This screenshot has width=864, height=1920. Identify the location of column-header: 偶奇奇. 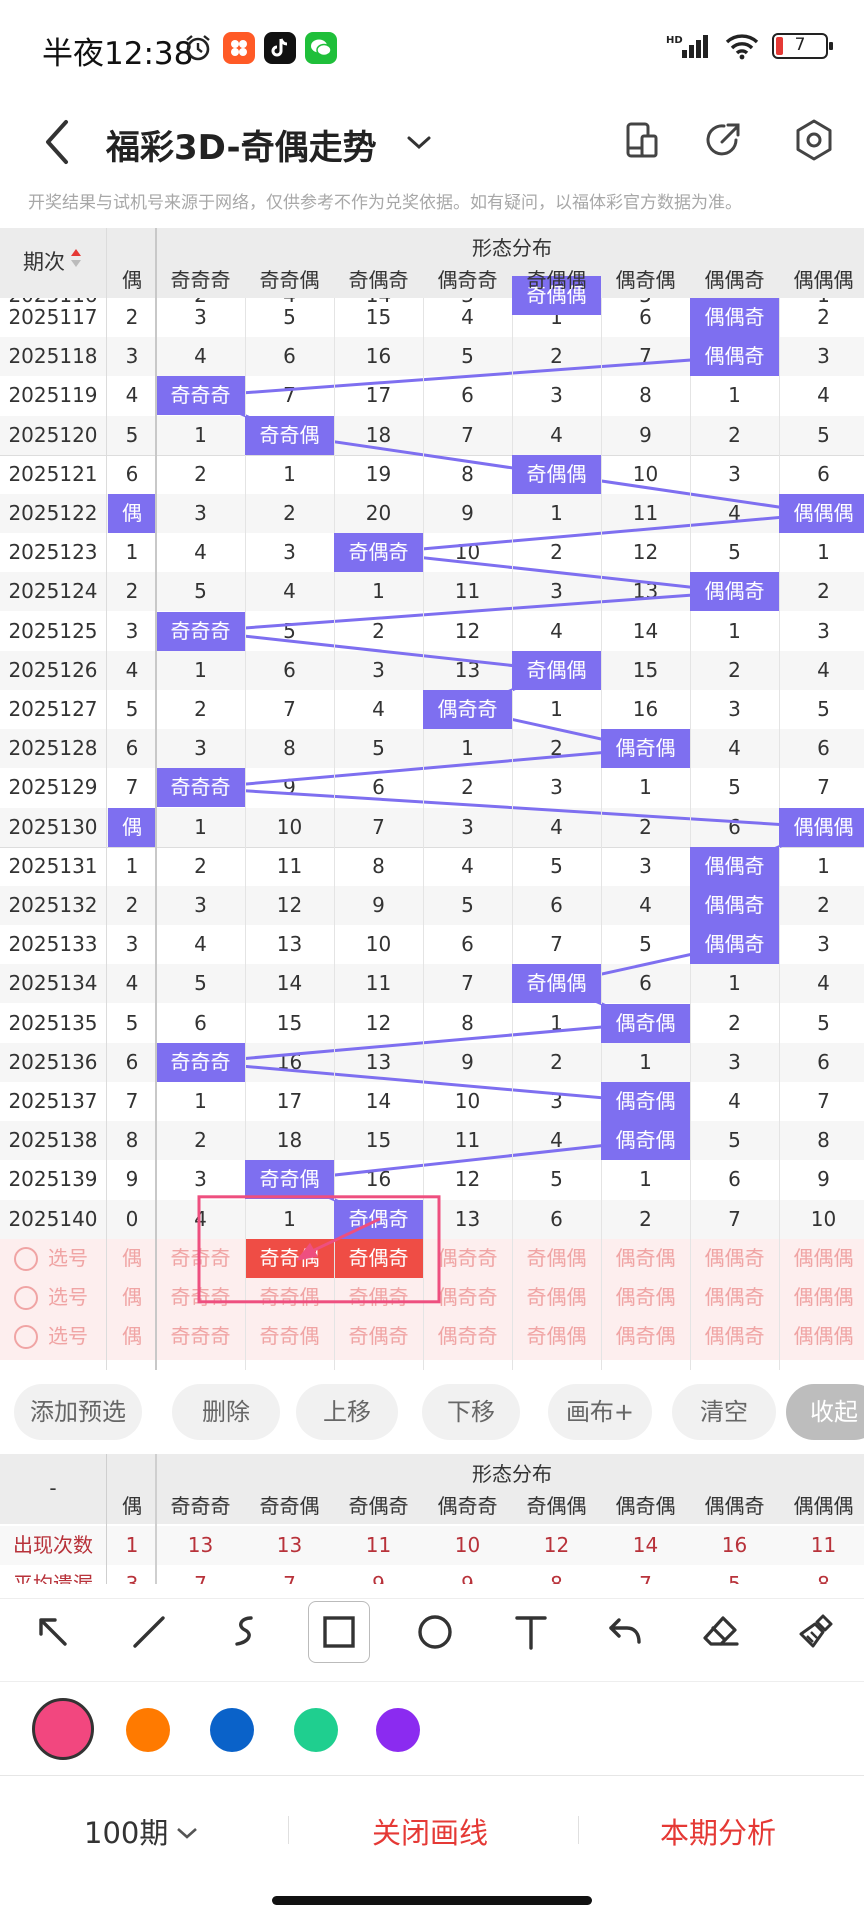
(467, 278).